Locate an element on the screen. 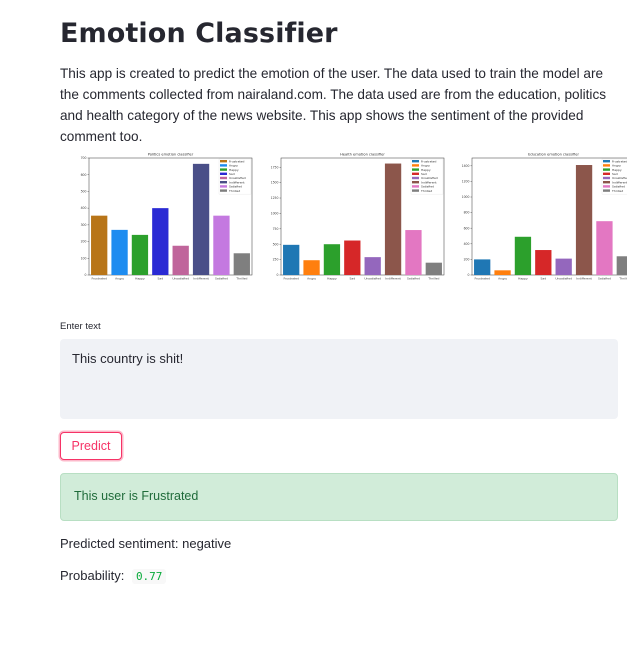  chart-title: Education emotion classifier is located at coordinates (553, 155).